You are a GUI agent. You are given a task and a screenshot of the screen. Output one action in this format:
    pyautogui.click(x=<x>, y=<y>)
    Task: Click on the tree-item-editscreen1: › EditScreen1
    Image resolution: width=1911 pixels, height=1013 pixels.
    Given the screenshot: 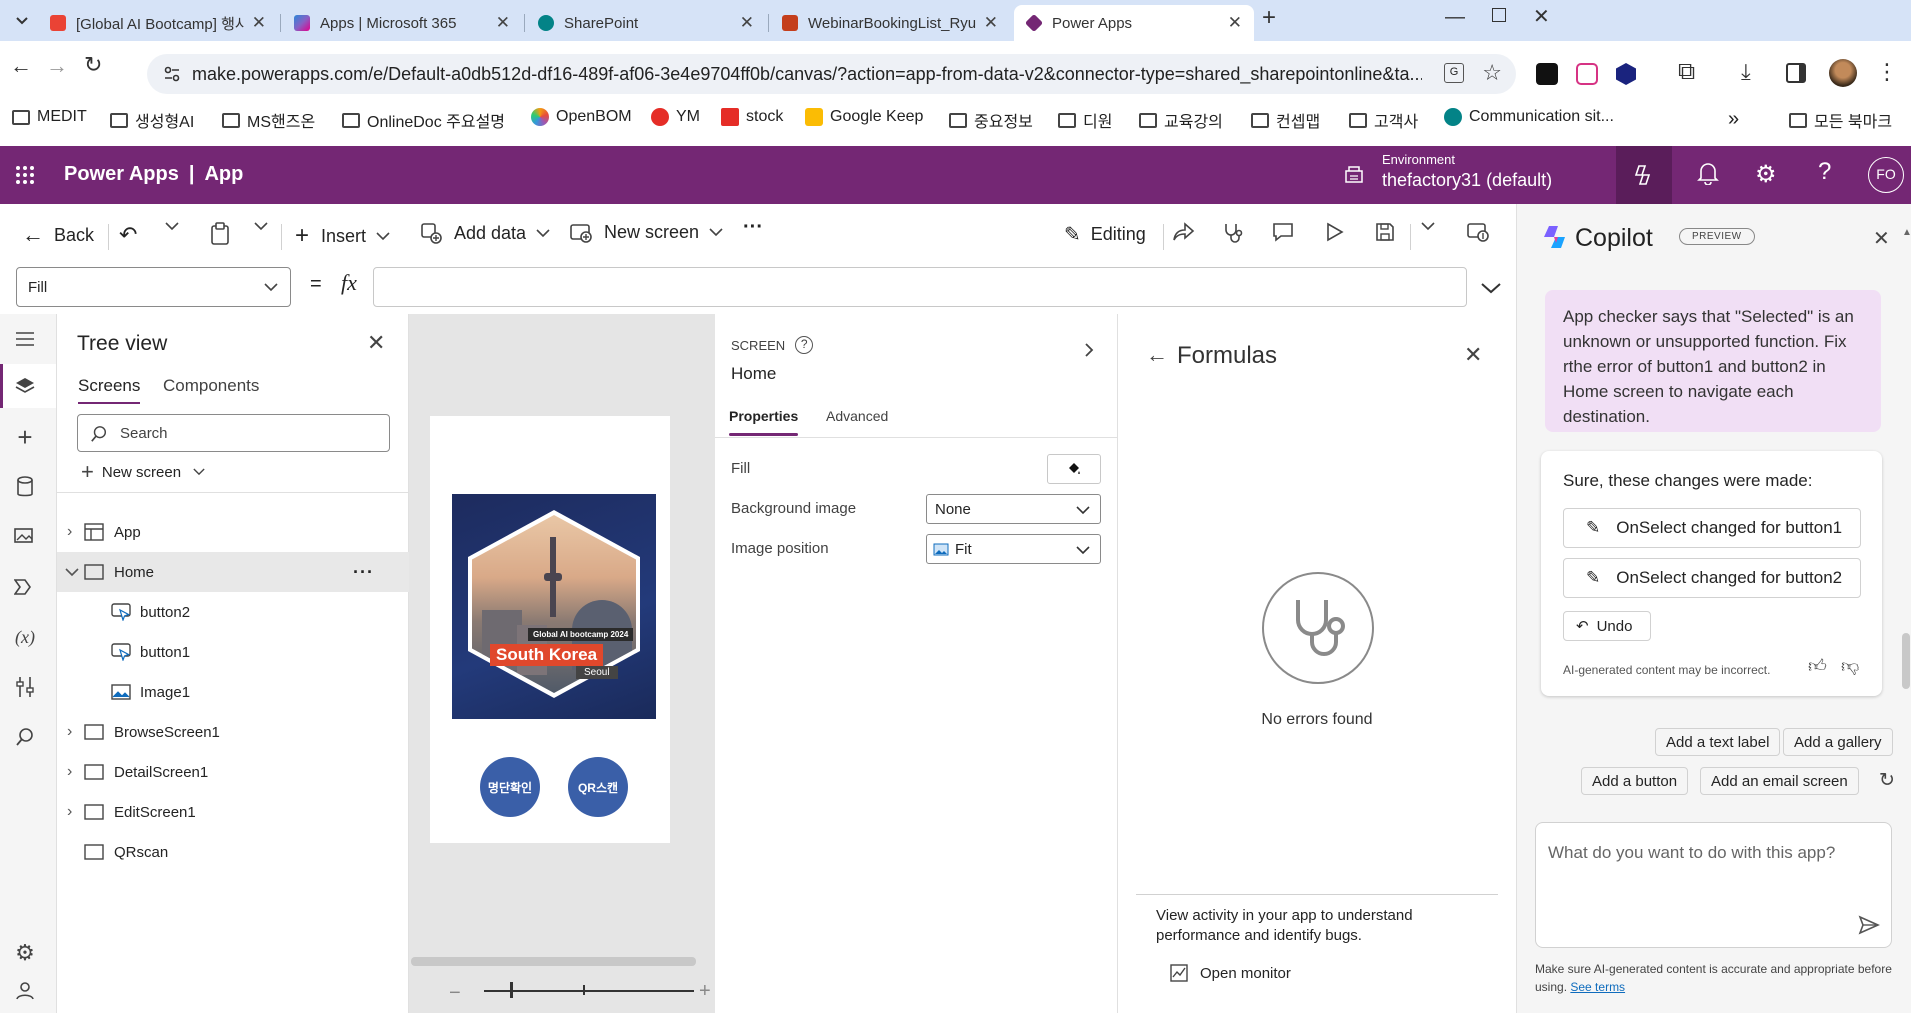 What is the action you would take?
    pyautogui.click(x=233, y=812)
    